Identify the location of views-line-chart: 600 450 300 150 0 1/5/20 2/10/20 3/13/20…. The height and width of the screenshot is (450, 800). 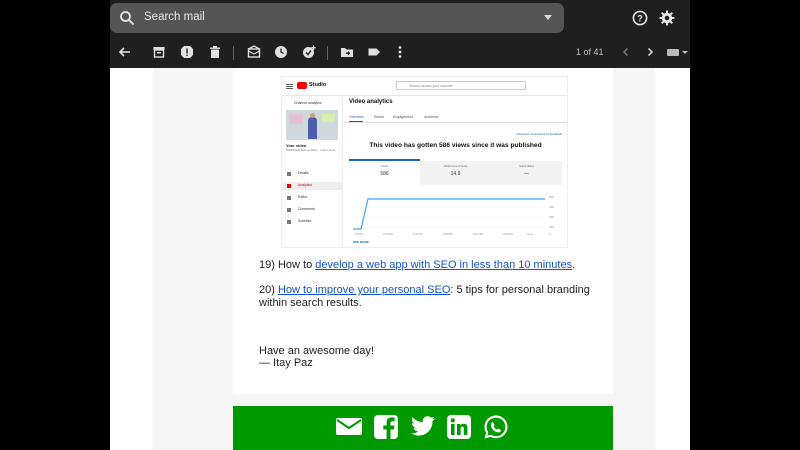
(453, 215).